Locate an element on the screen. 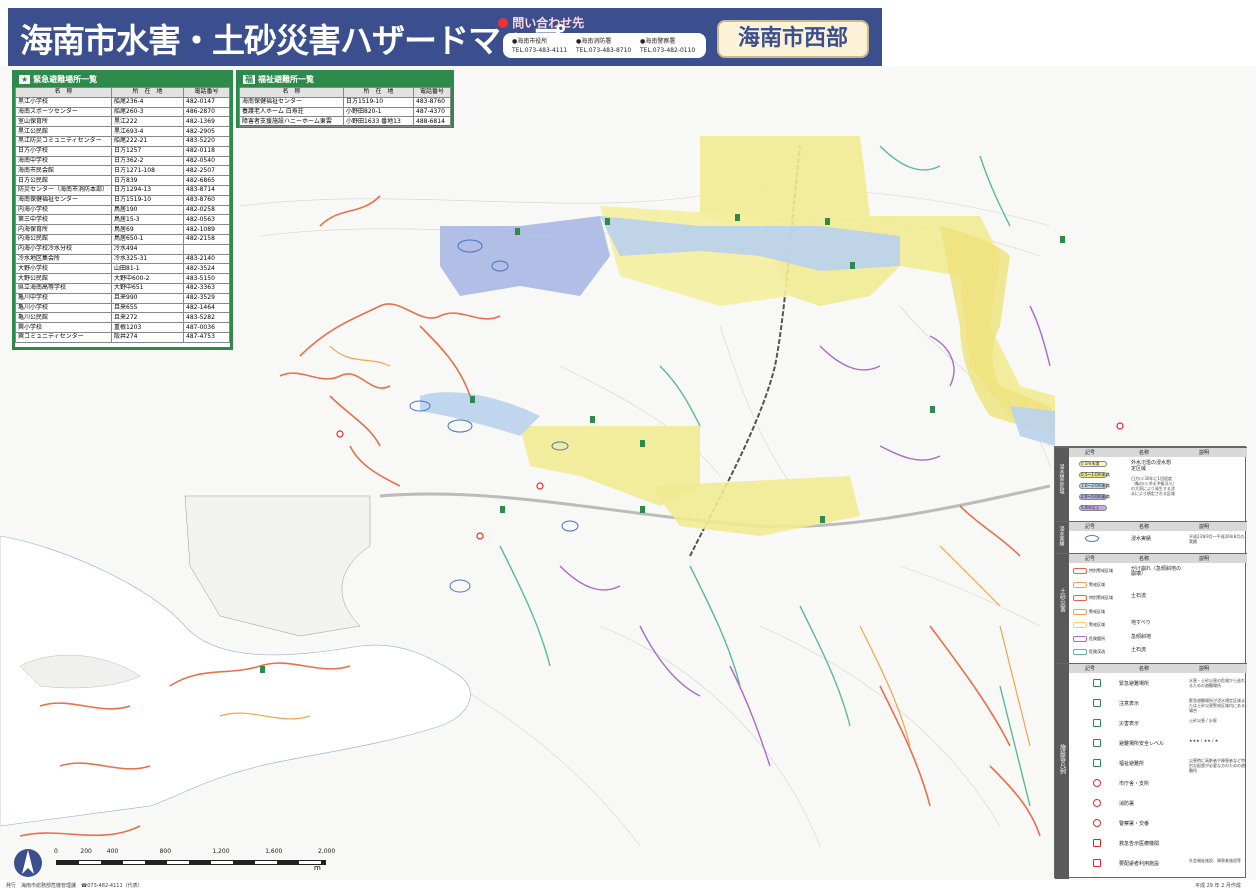 This screenshot has width=1256, height=890. shelter-address-cell: 日方1257 is located at coordinates (147, 151).